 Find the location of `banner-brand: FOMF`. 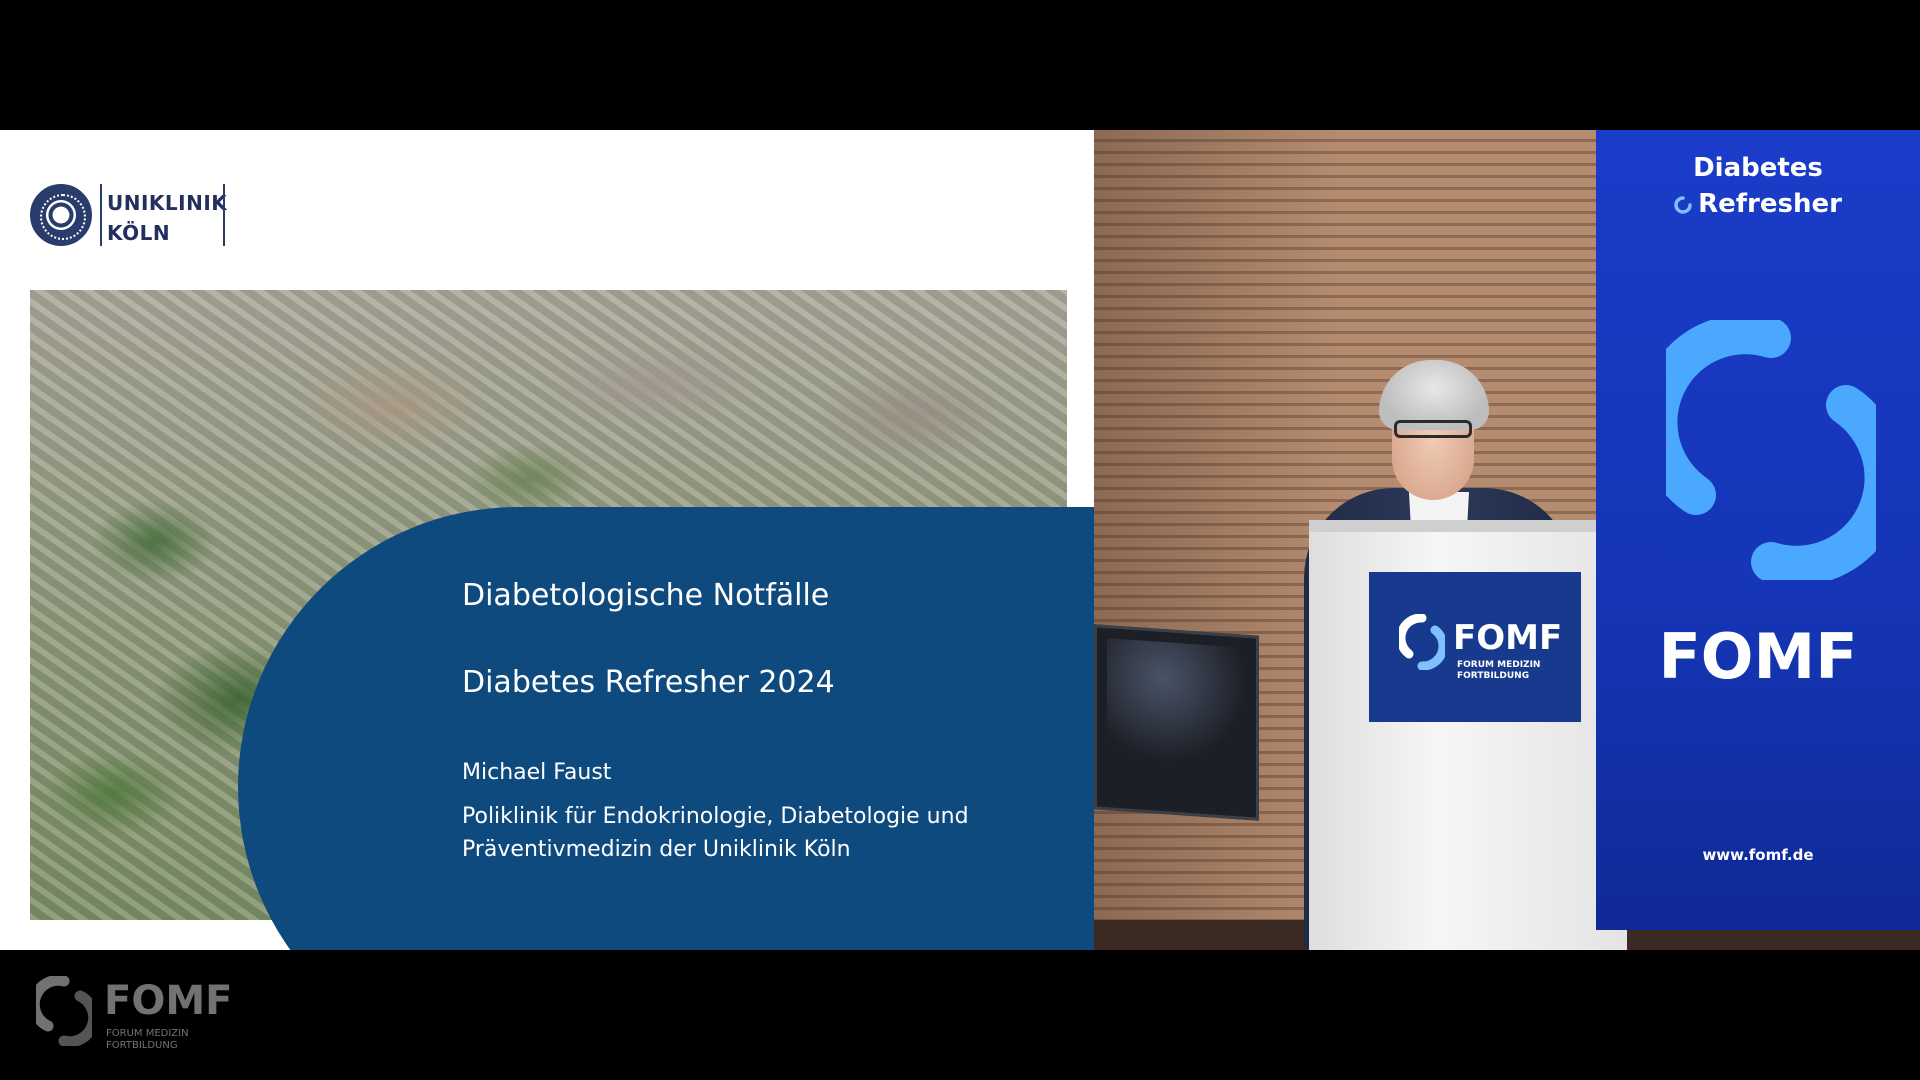

banner-brand: FOMF is located at coordinates (1758, 656).